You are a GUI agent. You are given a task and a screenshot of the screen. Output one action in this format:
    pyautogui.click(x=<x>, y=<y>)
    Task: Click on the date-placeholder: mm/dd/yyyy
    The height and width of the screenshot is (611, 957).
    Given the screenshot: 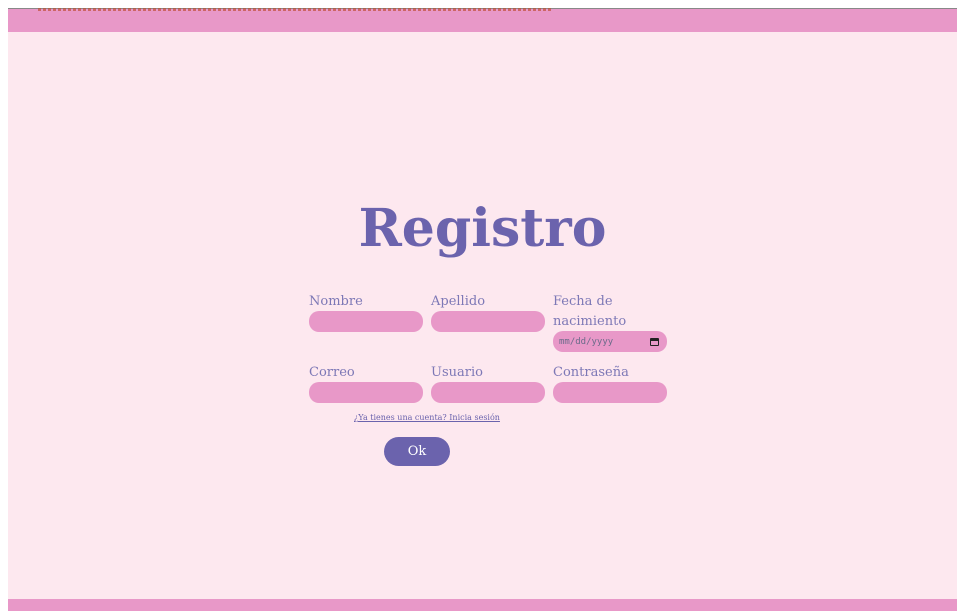 What is the action you would take?
    pyautogui.click(x=586, y=341)
    